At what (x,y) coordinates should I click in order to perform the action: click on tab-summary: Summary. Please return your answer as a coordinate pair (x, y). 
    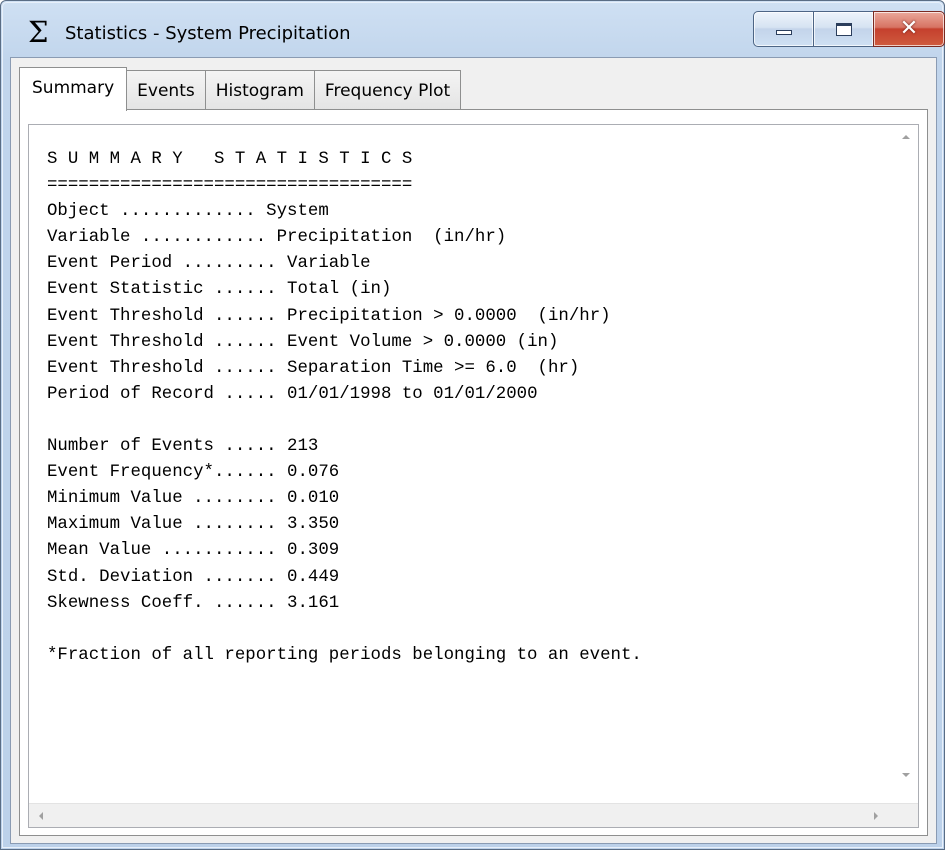
    Looking at the image, I should click on (73, 89).